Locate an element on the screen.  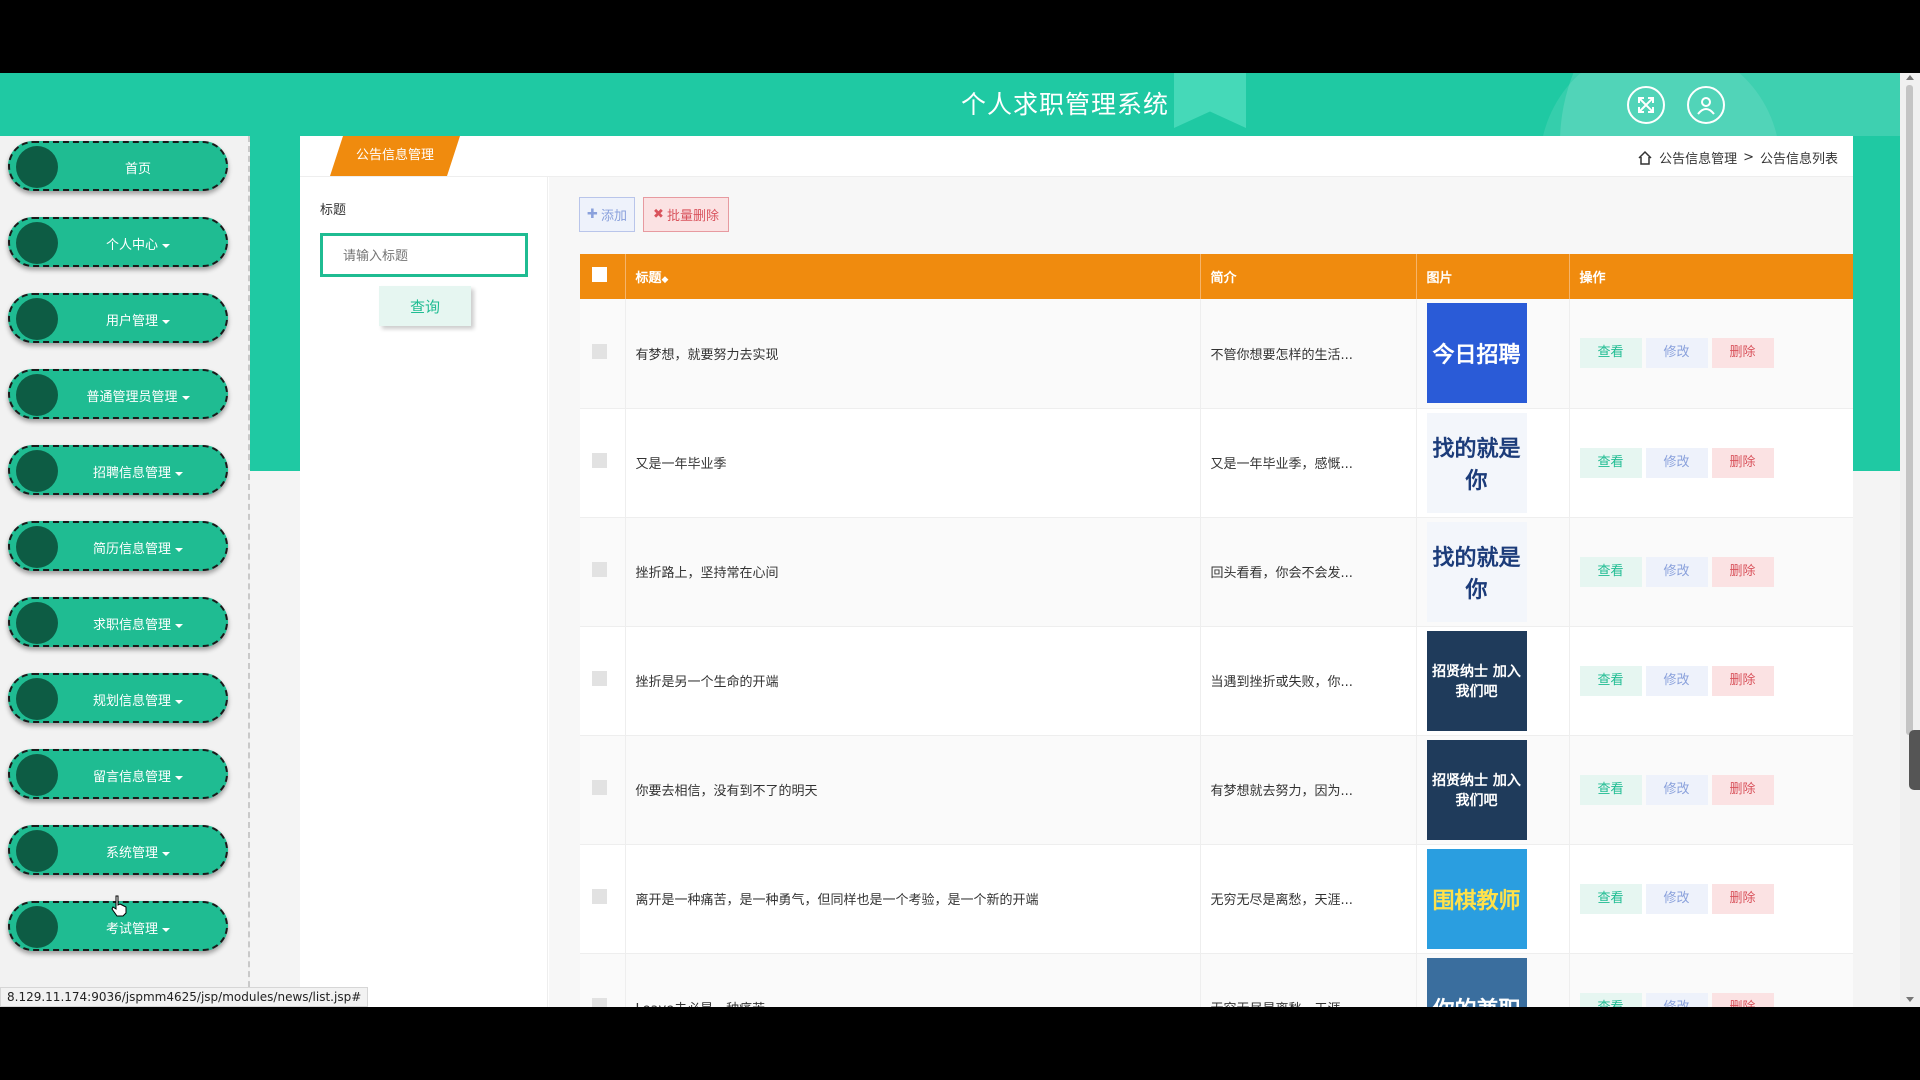
scroll-up-arrow is located at coordinates (1910, 77).